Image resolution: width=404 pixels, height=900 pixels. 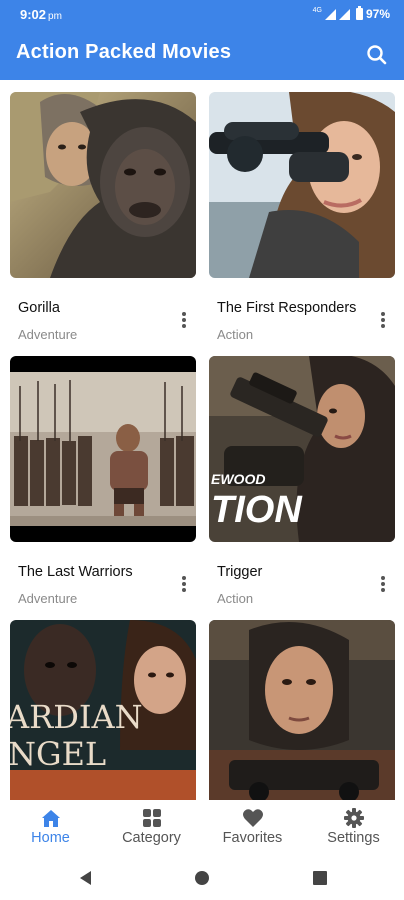 What do you see at coordinates (377, 14) in the screenshot?
I see `battery-level: 97%` at bounding box center [377, 14].